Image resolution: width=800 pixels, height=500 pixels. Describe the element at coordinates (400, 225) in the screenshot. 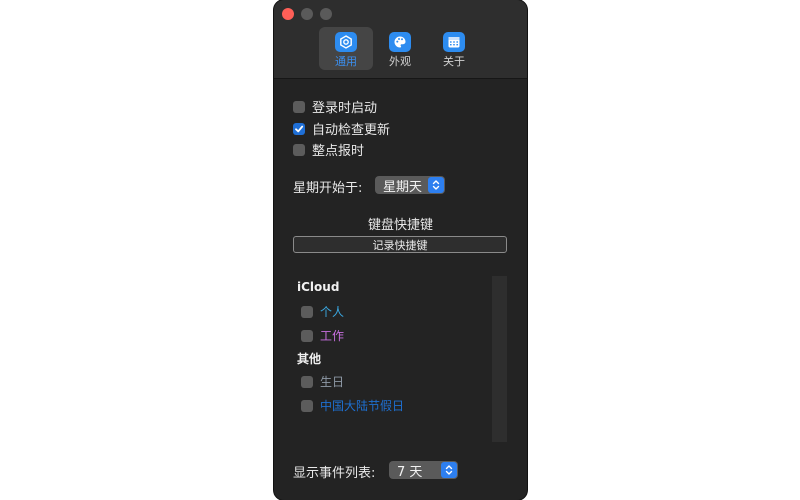

I see `keyboard-shortcut-title: 键盘快捷键` at that location.